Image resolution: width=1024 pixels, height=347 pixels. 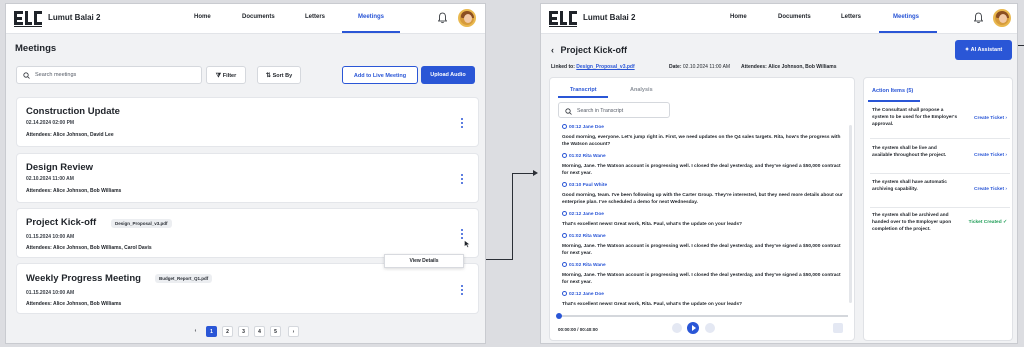 I want to click on chevron-left-icon: ‹, so click(x=554, y=50).